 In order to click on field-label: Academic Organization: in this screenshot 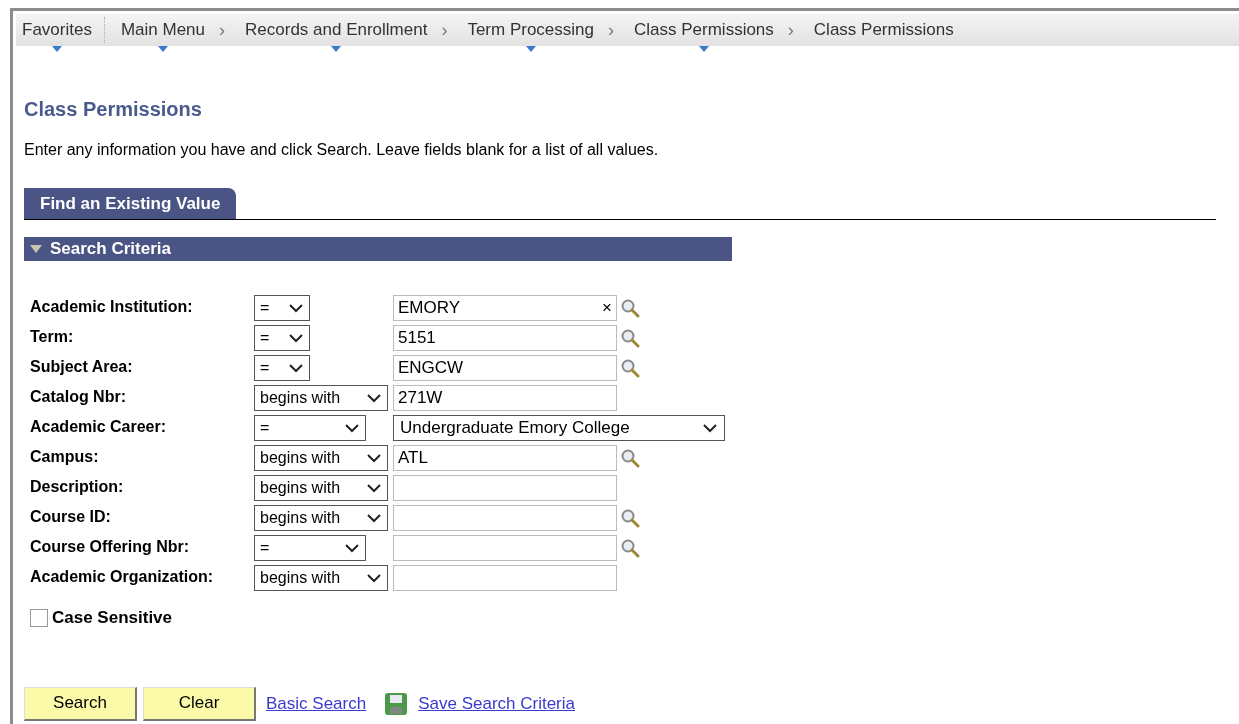, I will do `click(122, 577)`.